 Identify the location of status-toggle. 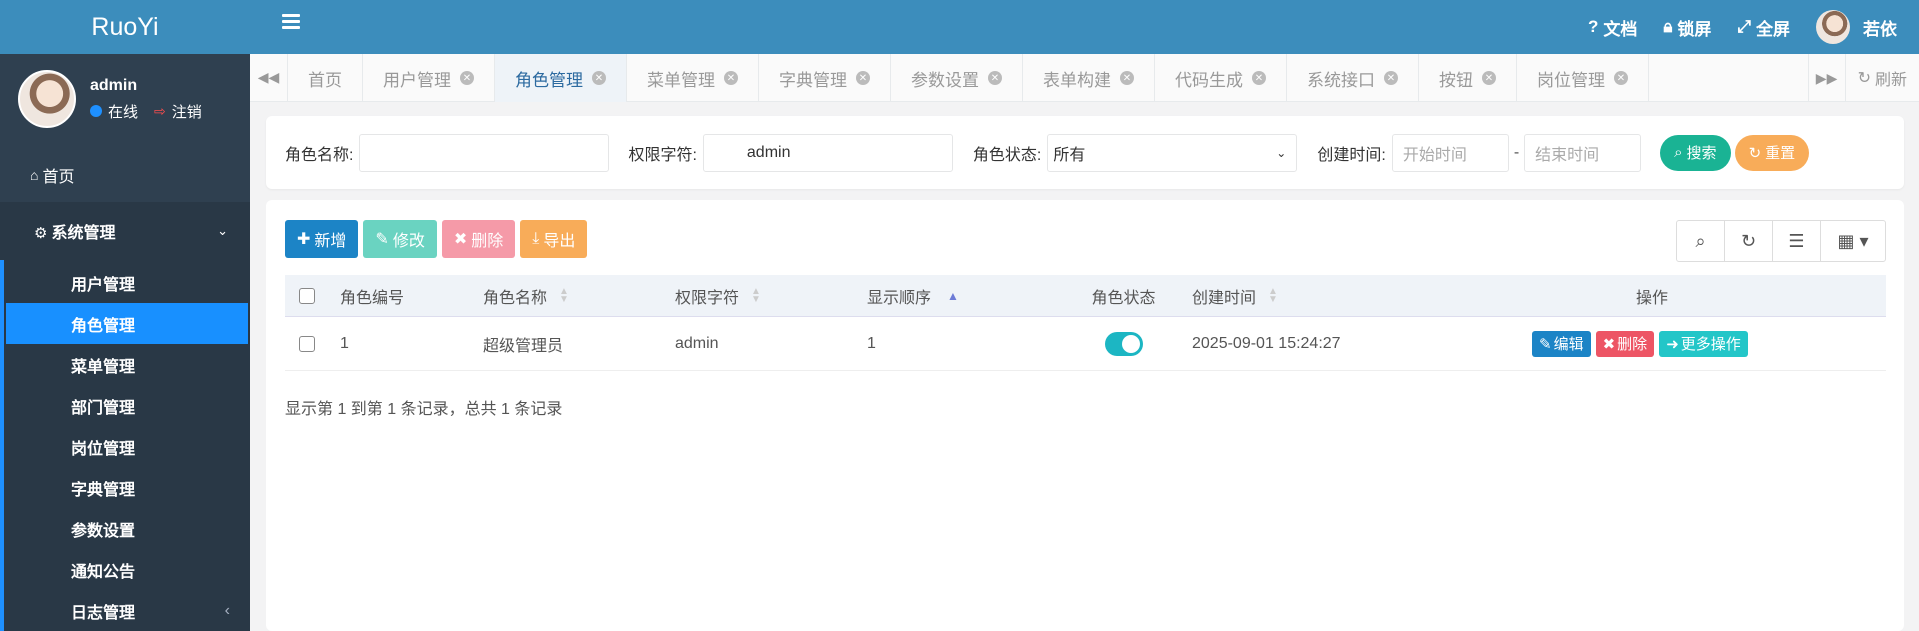
(1123, 343).